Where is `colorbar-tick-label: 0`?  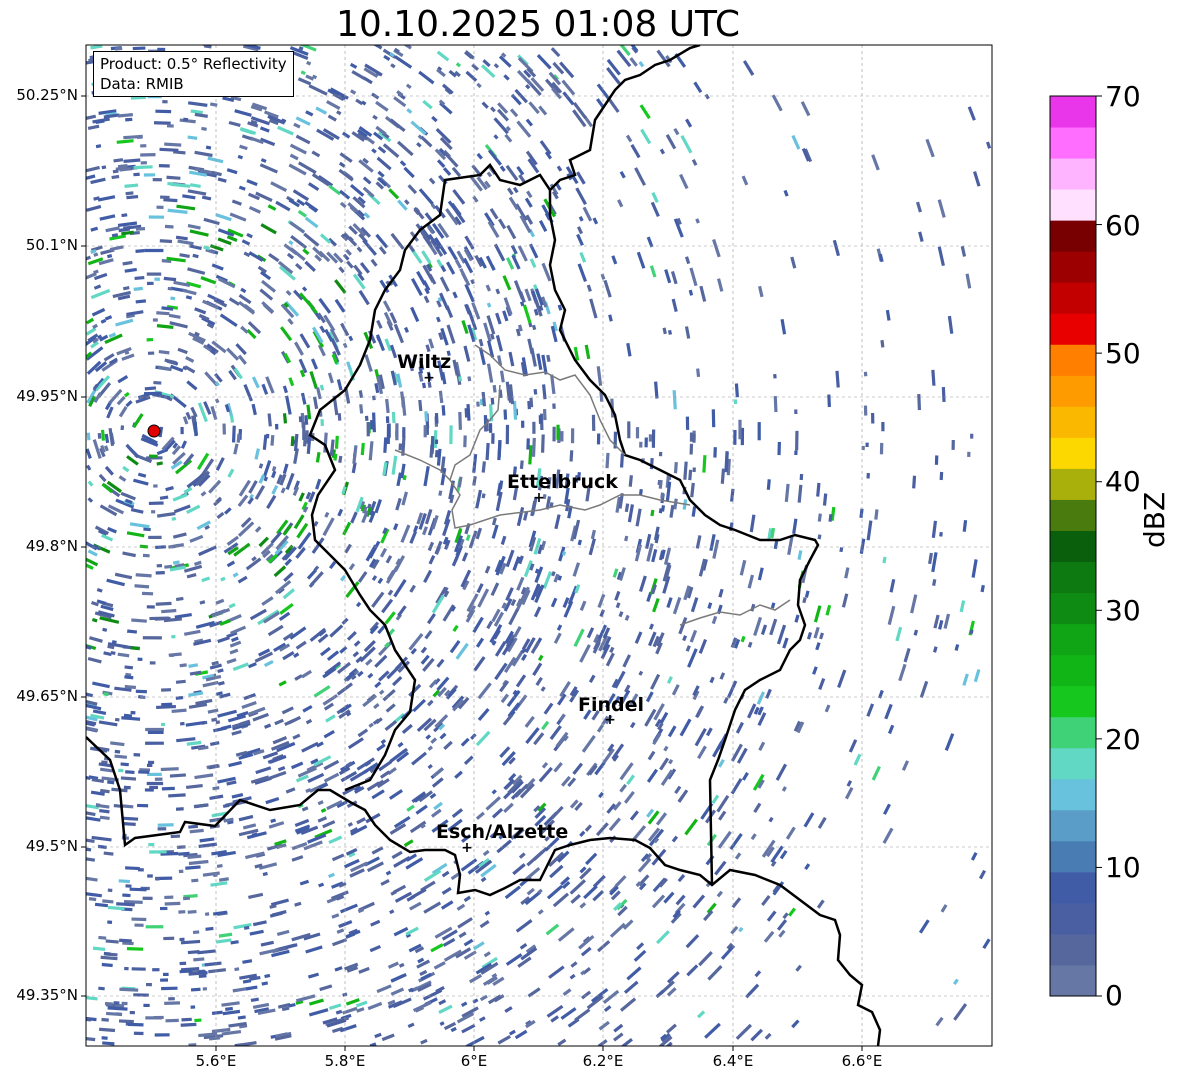
colorbar-tick-label: 0 is located at coordinates (1114, 995).